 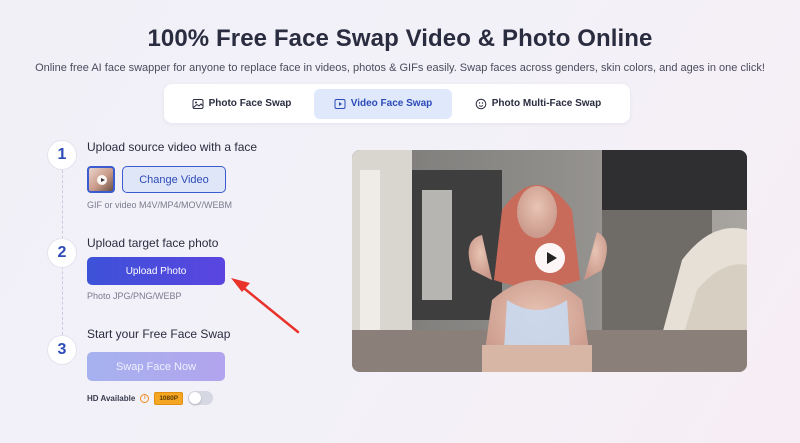 What do you see at coordinates (172, 147) in the screenshot?
I see `step-1-title: Upload source video with a face` at bounding box center [172, 147].